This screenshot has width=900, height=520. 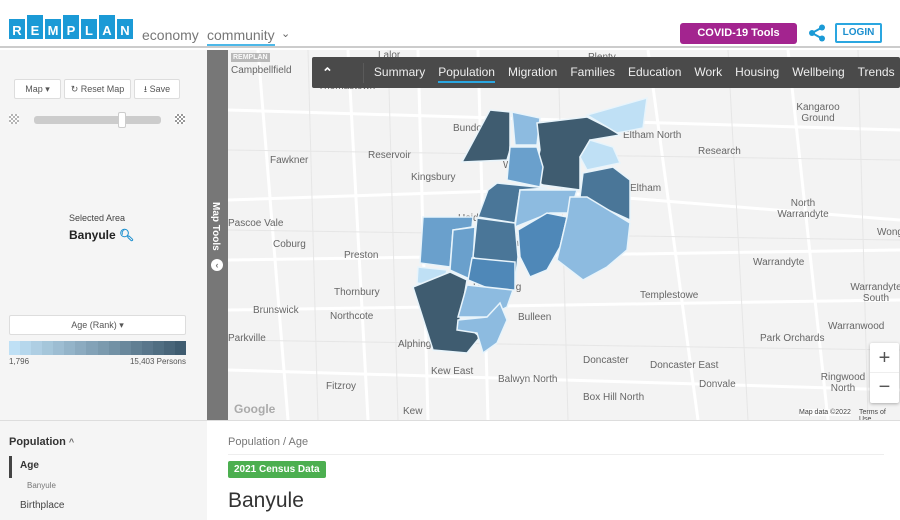 What do you see at coordinates (37, 442) in the screenshot?
I see `section-label: Population` at bounding box center [37, 442].